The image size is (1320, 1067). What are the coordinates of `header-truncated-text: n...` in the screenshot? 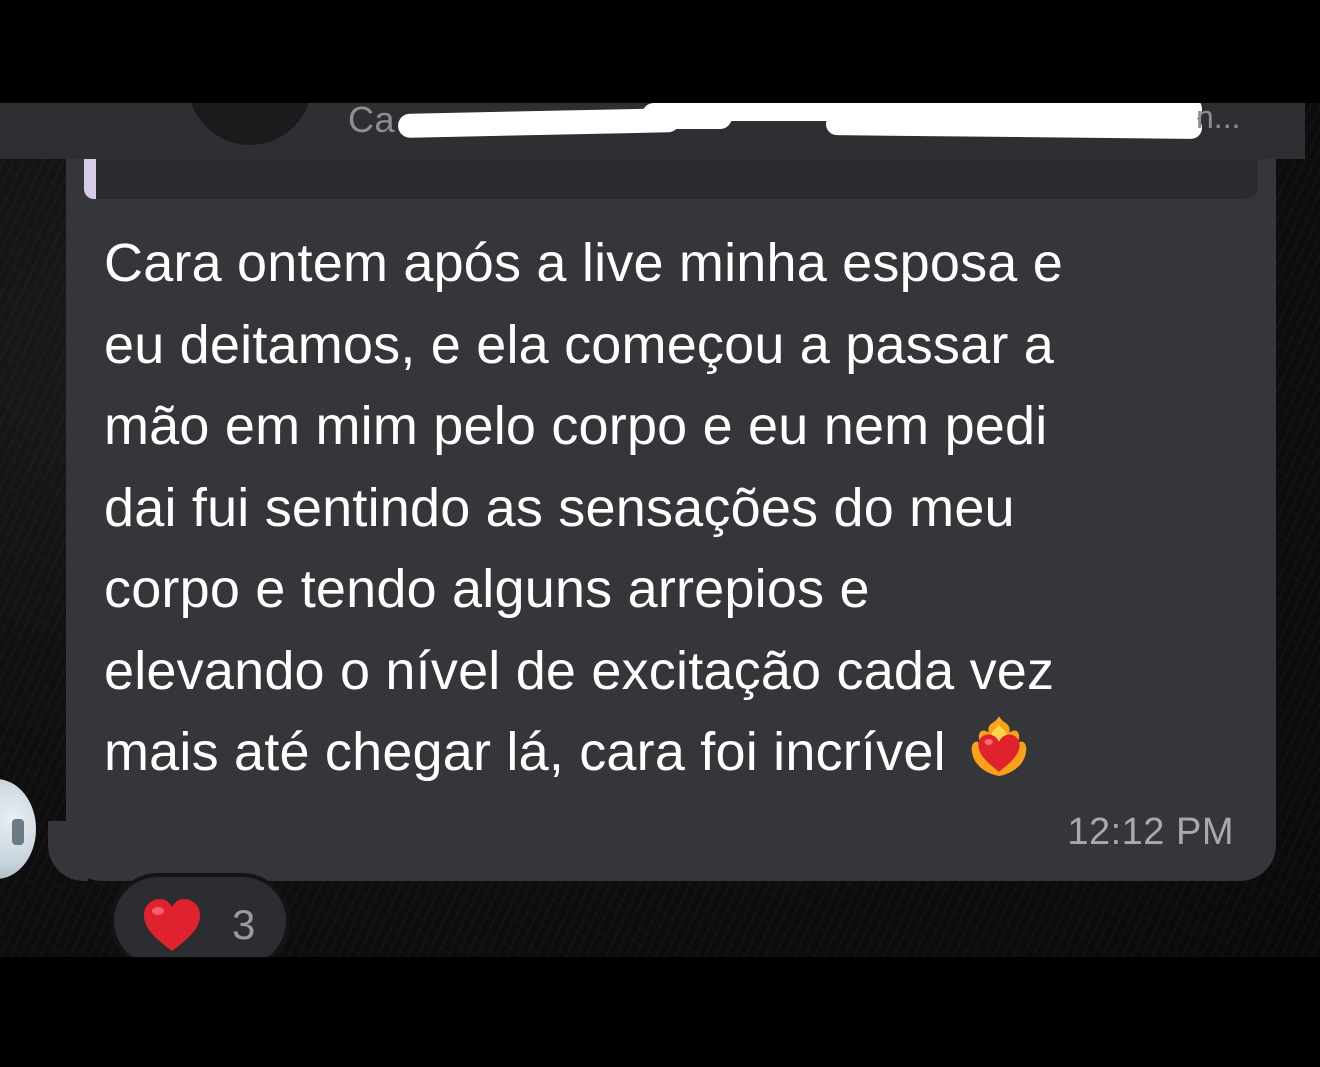 It's located at (1218, 119).